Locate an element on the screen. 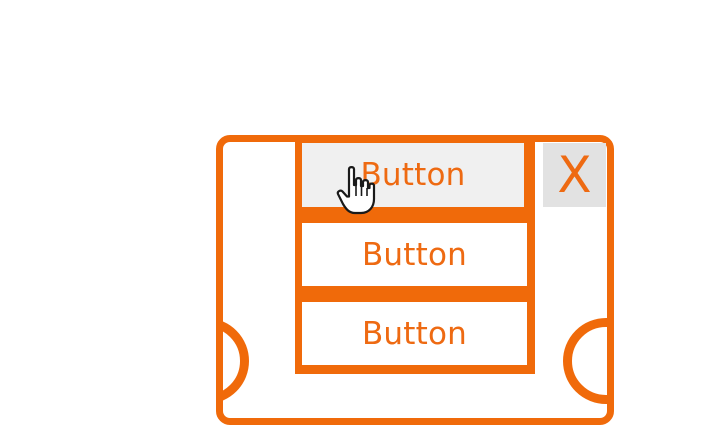 This screenshot has height=425, width=712. ring-decoration-icon-right is located at coordinates (585, 361).